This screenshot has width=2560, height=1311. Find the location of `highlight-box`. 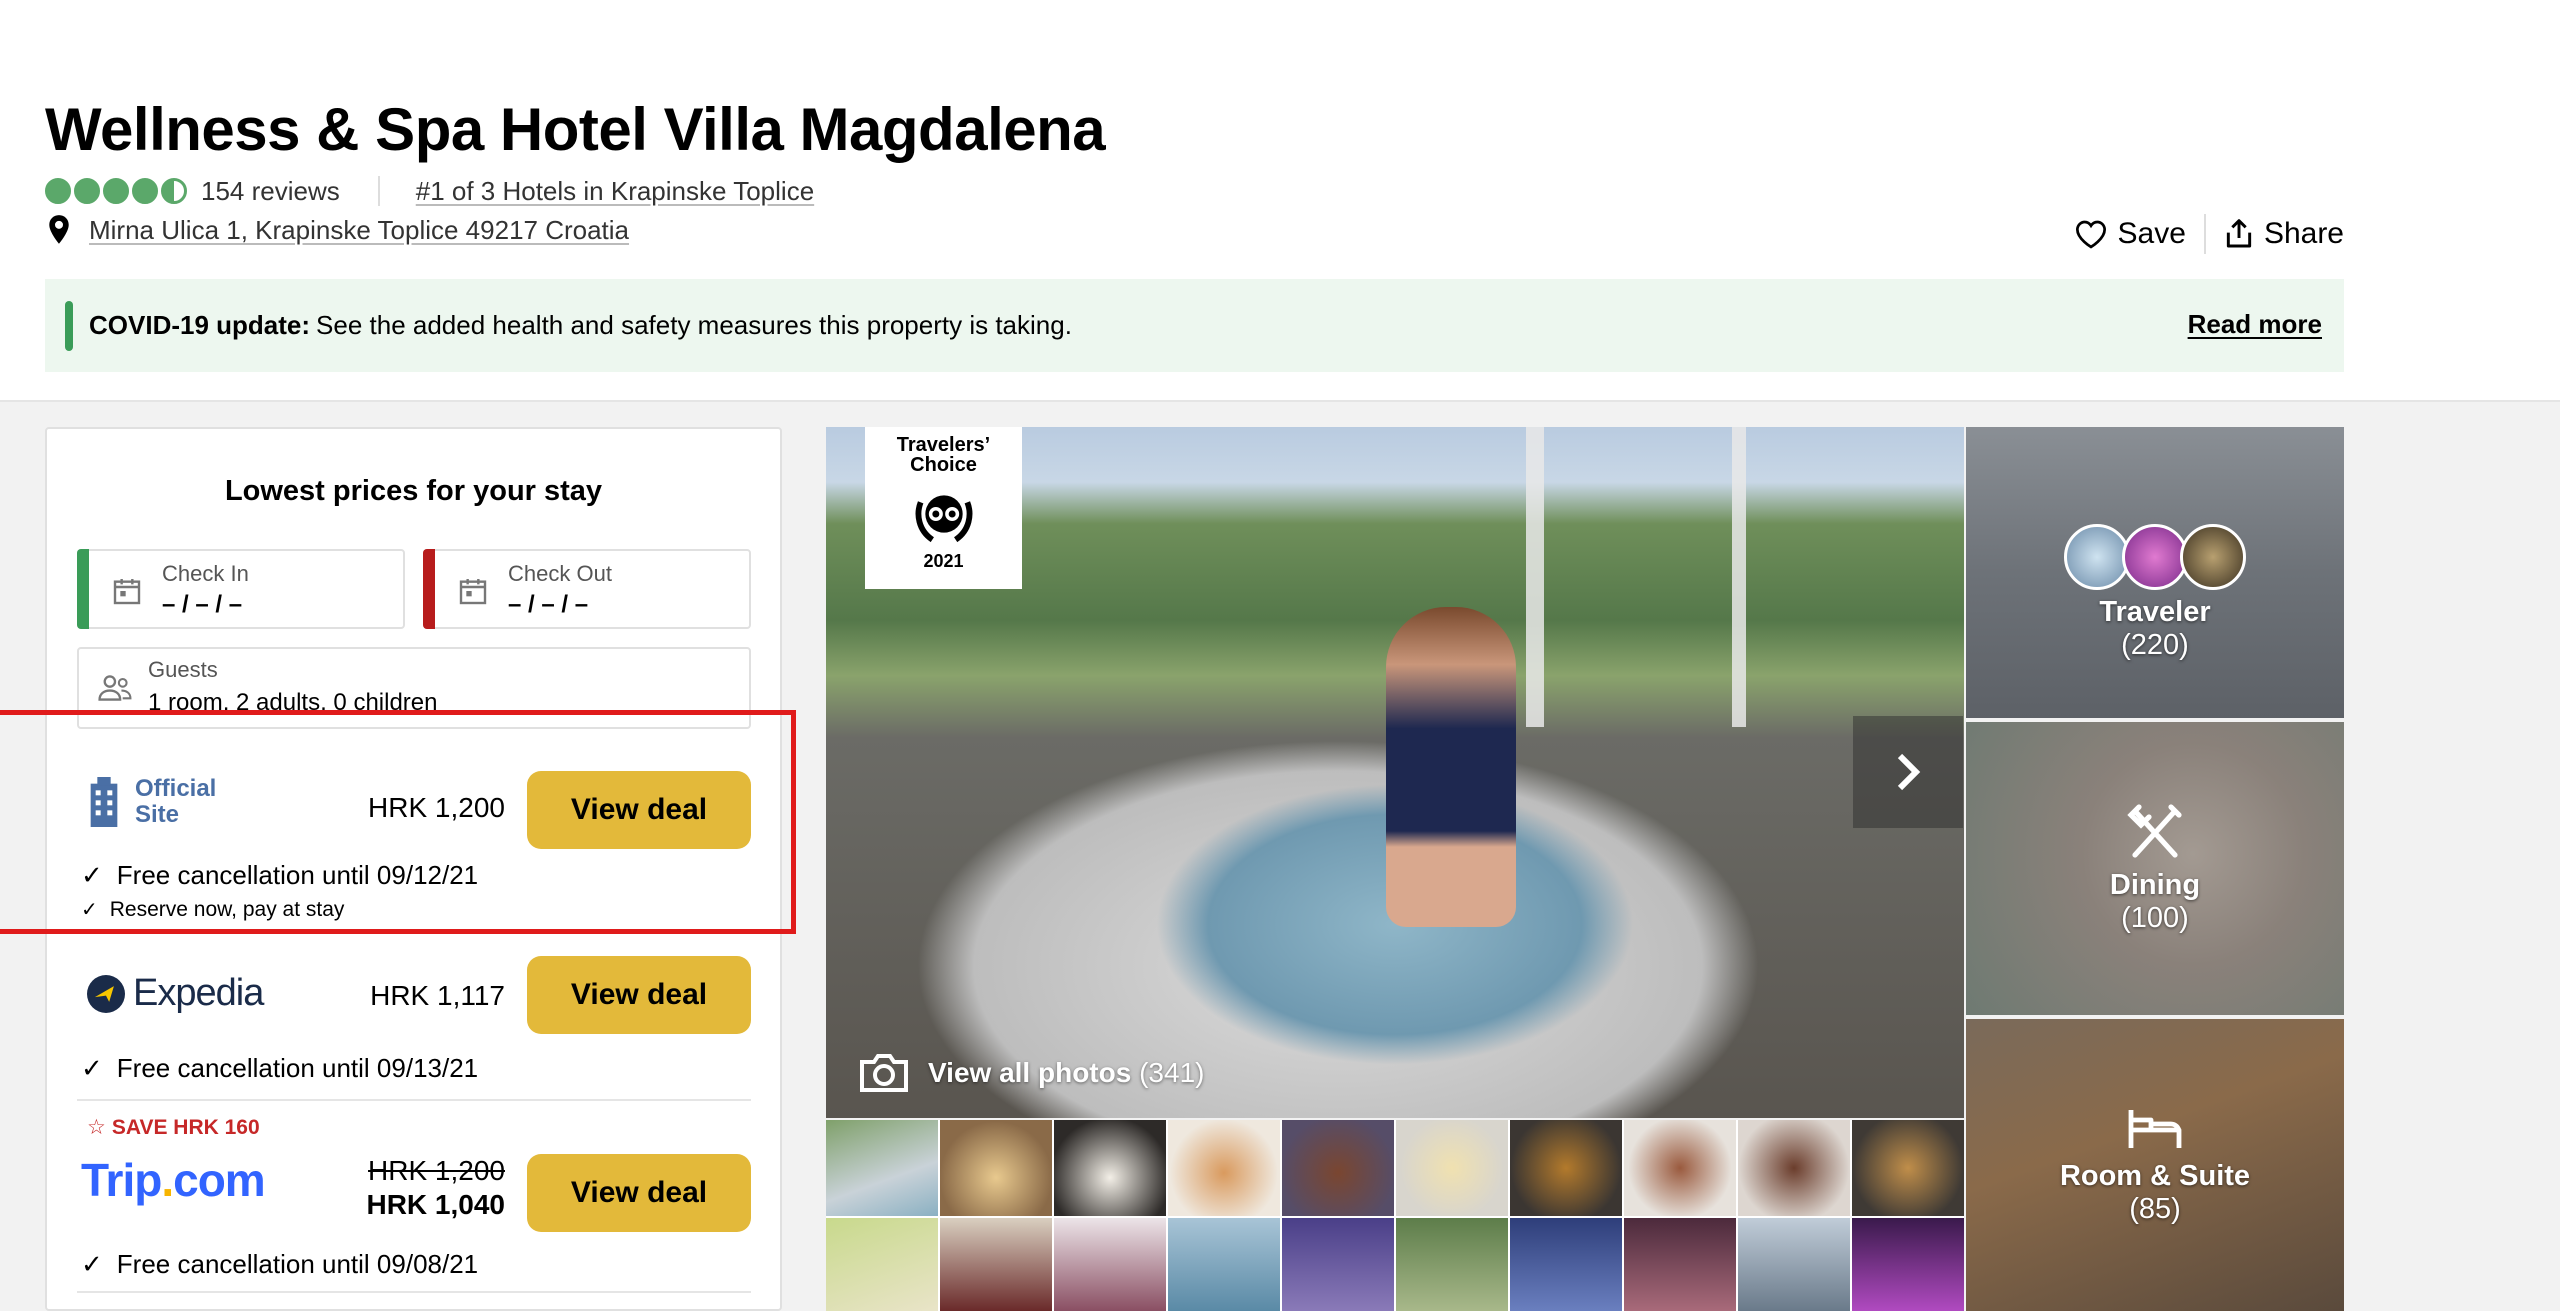

highlight-box is located at coordinates (398, 822).